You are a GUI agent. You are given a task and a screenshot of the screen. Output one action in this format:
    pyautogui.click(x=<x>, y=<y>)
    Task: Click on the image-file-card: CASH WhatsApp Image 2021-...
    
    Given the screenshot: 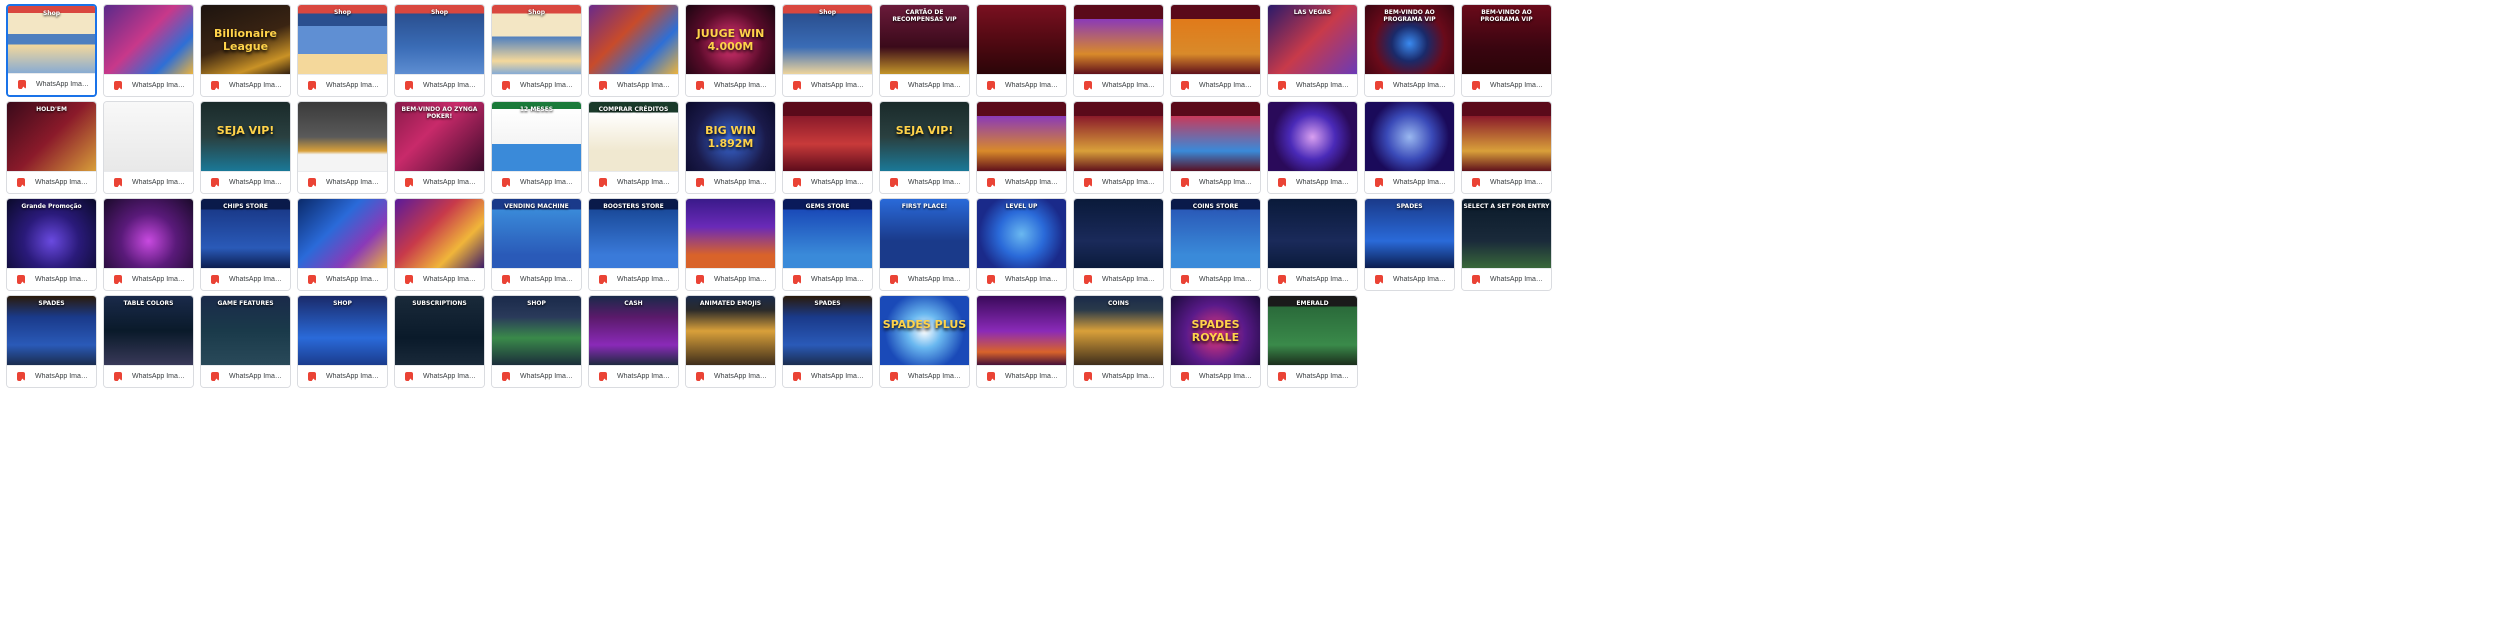 What is the action you would take?
    pyautogui.click(x=633, y=341)
    